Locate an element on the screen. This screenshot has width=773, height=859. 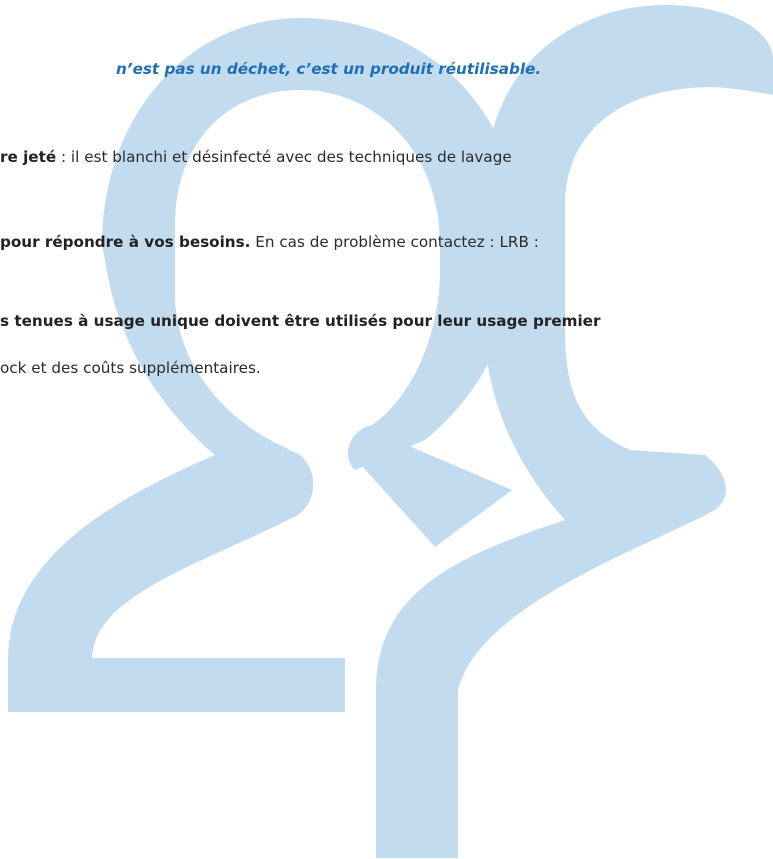
line1-bold: re jeté is located at coordinates (28, 157).